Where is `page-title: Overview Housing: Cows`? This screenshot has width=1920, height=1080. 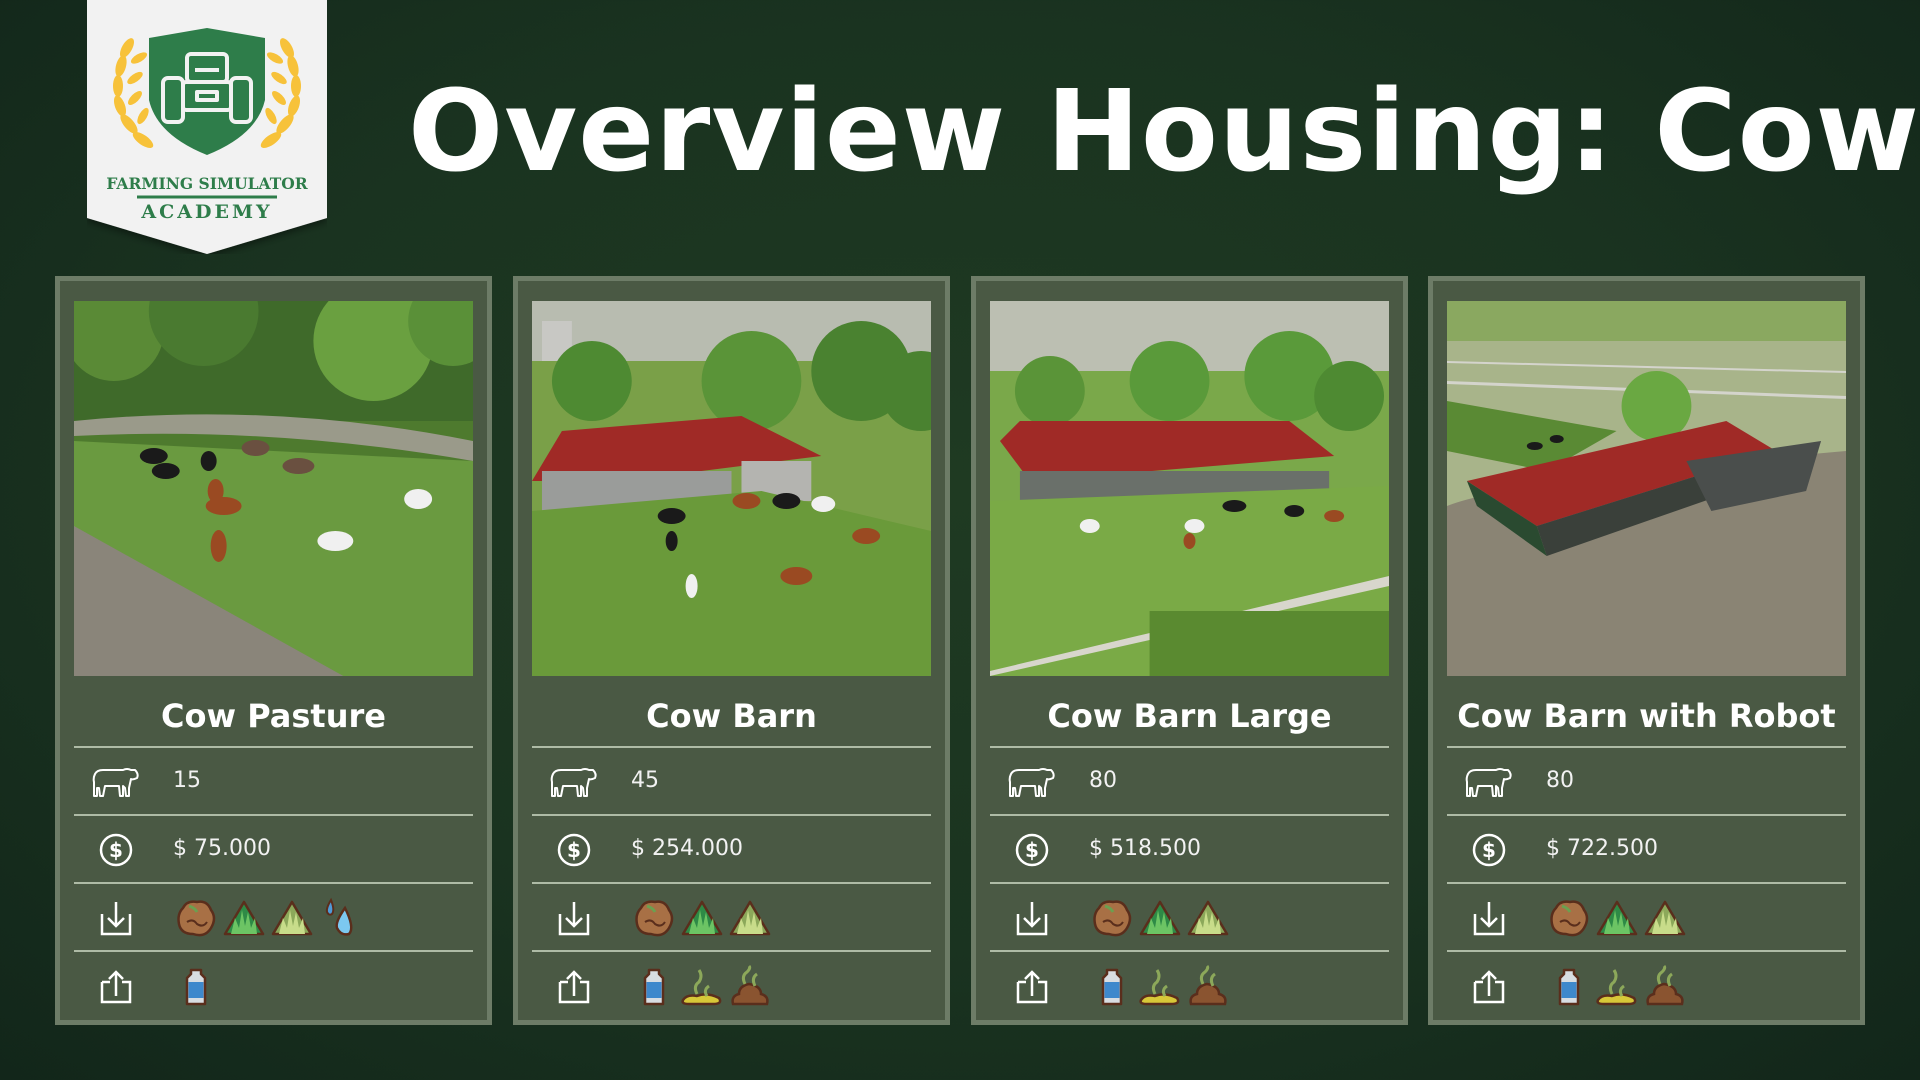
page-title: Overview Housing: Cows is located at coordinates (1164, 132).